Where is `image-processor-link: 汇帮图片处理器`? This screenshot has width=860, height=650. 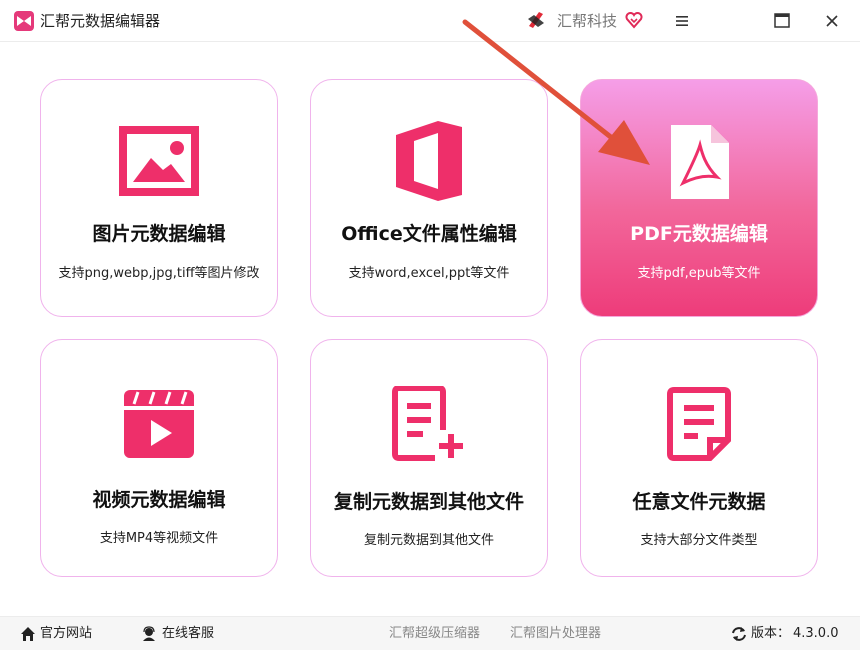
image-processor-link: 汇帮图片处理器 is located at coordinates (555, 634).